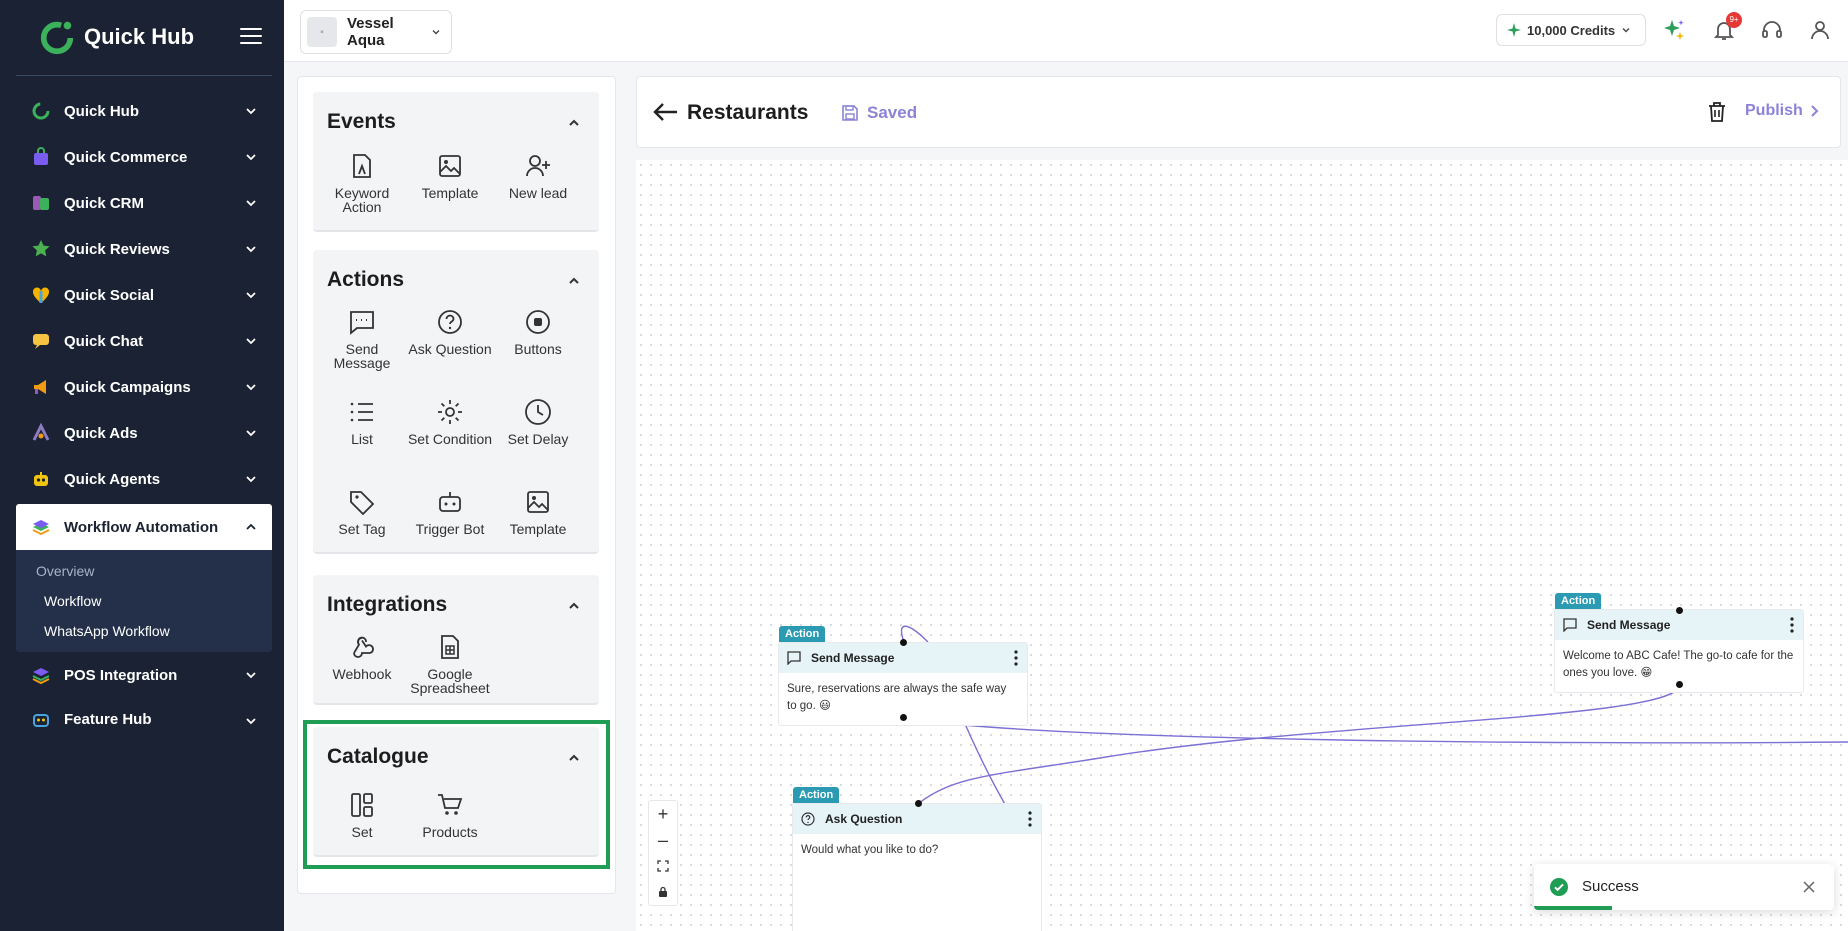  I want to click on commerce-bag-icon, so click(41, 157).